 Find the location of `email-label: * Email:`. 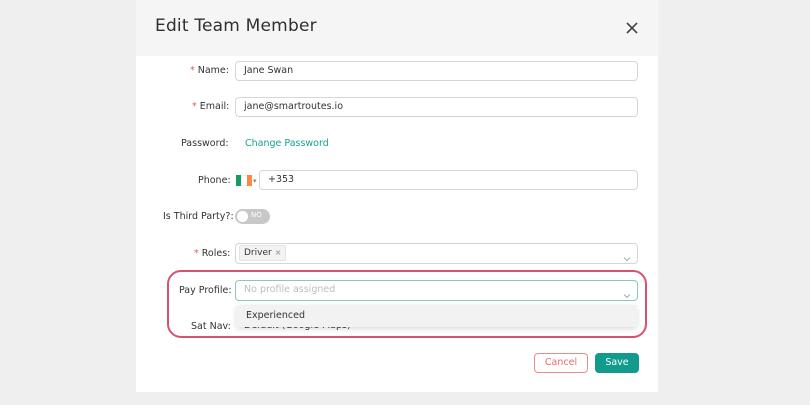

email-label: * Email: is located at coordinates (211, 106).